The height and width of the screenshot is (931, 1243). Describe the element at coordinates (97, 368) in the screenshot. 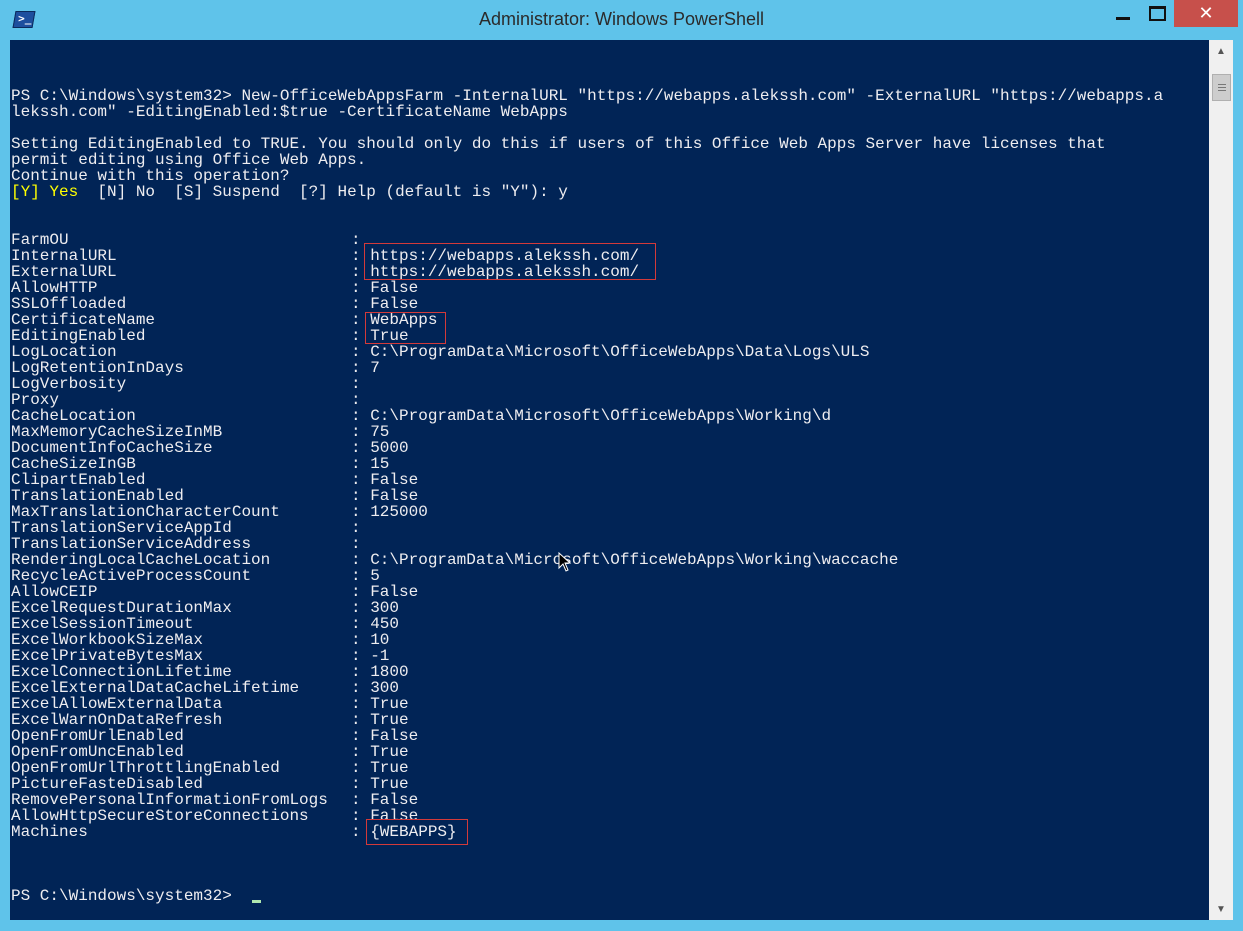

I see `property-name: LogRetentionInDays` at that location.